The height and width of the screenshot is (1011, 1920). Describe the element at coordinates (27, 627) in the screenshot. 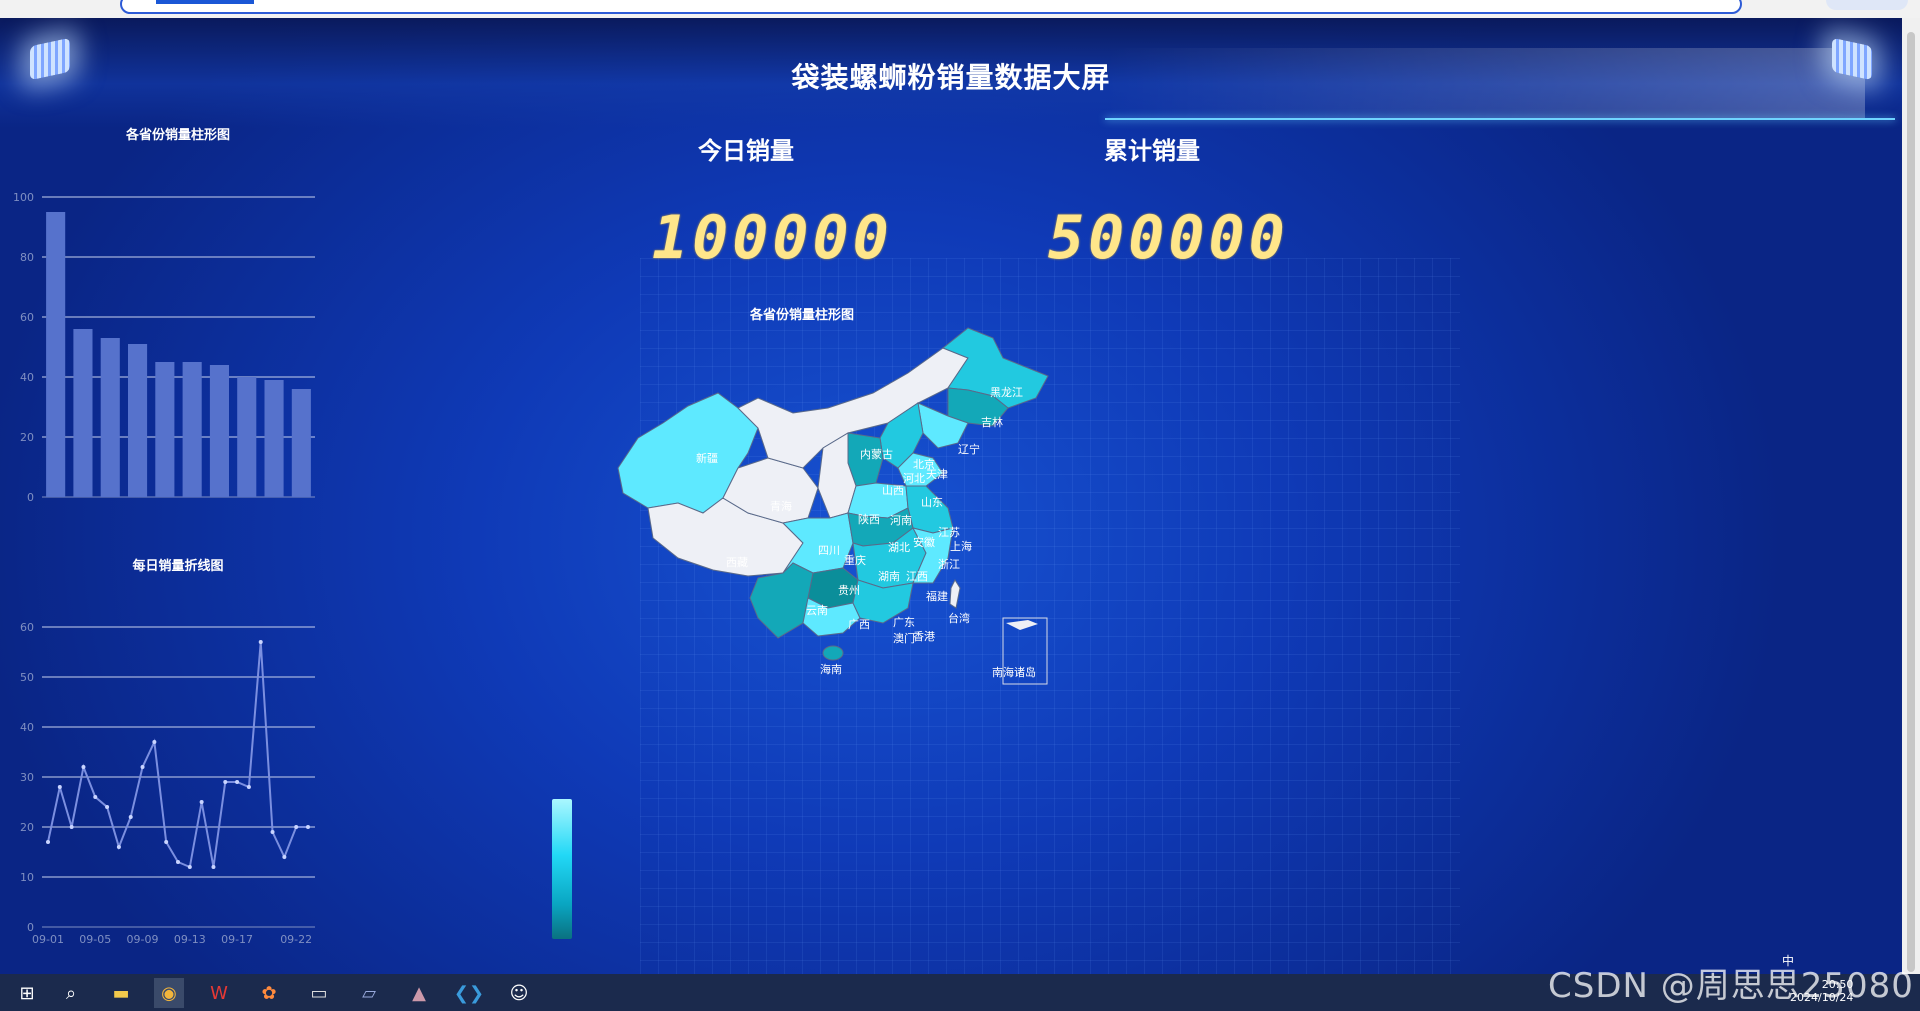

I see `line-ytick-label: 60` at that location.